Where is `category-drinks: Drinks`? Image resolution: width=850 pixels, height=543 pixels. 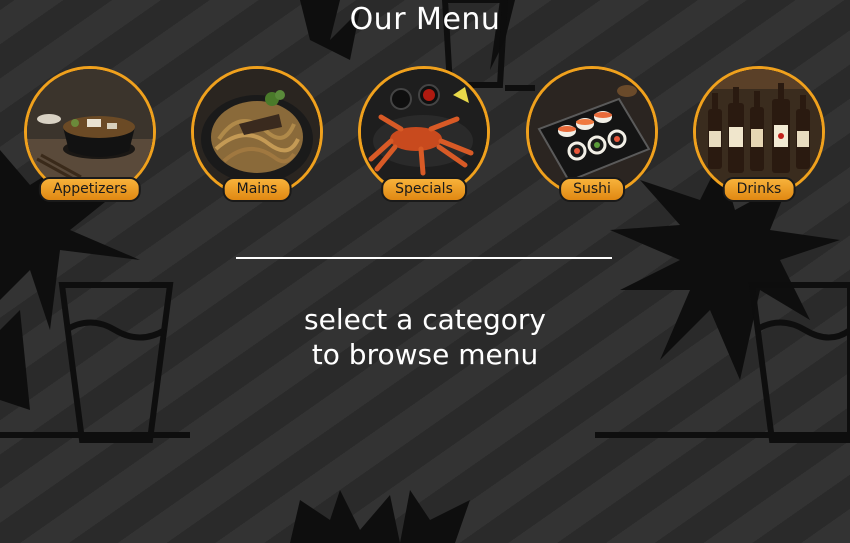
category-drinks: Drinks is located at coordinates (759, 135).